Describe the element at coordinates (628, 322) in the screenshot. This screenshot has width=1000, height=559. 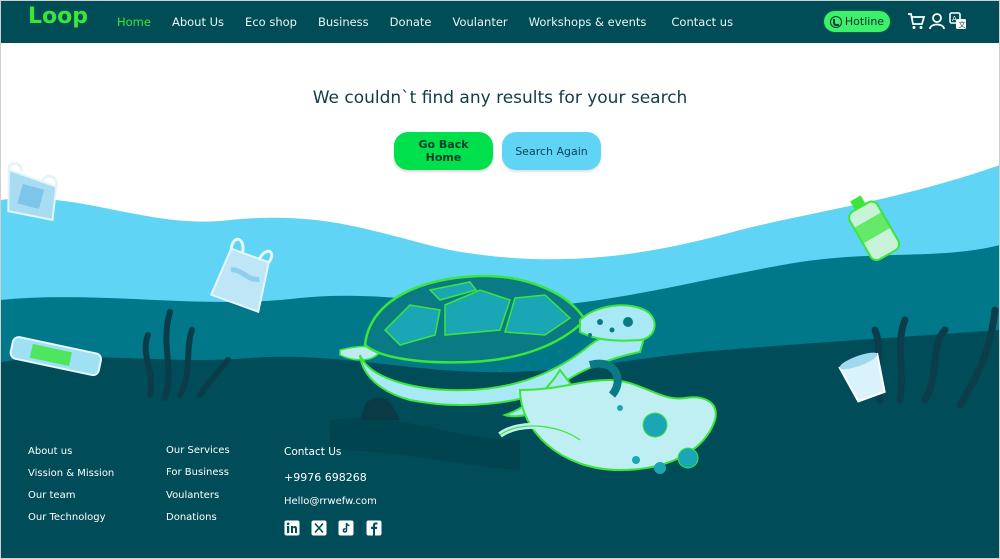
I see `turtle-eye-icon` at that location.